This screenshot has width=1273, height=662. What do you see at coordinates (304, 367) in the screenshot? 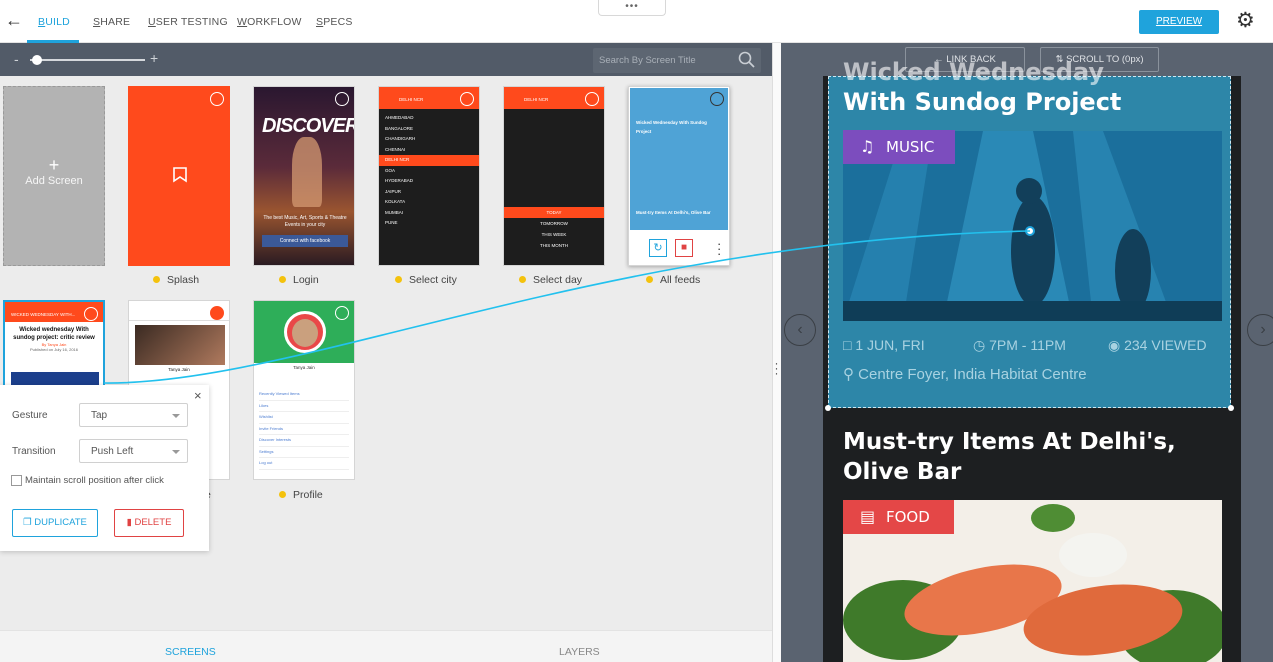
I see `profile-name: Tanya Jain` at bounding box center [304, 367].